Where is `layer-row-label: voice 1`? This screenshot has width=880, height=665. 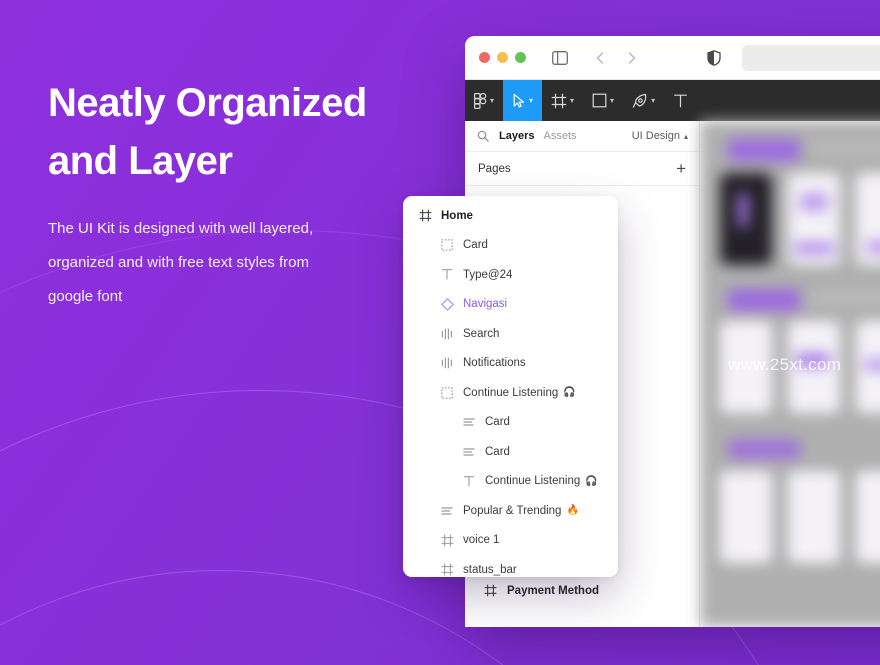 layer-row-label: voice 1 is located at coordinates (481, 540).